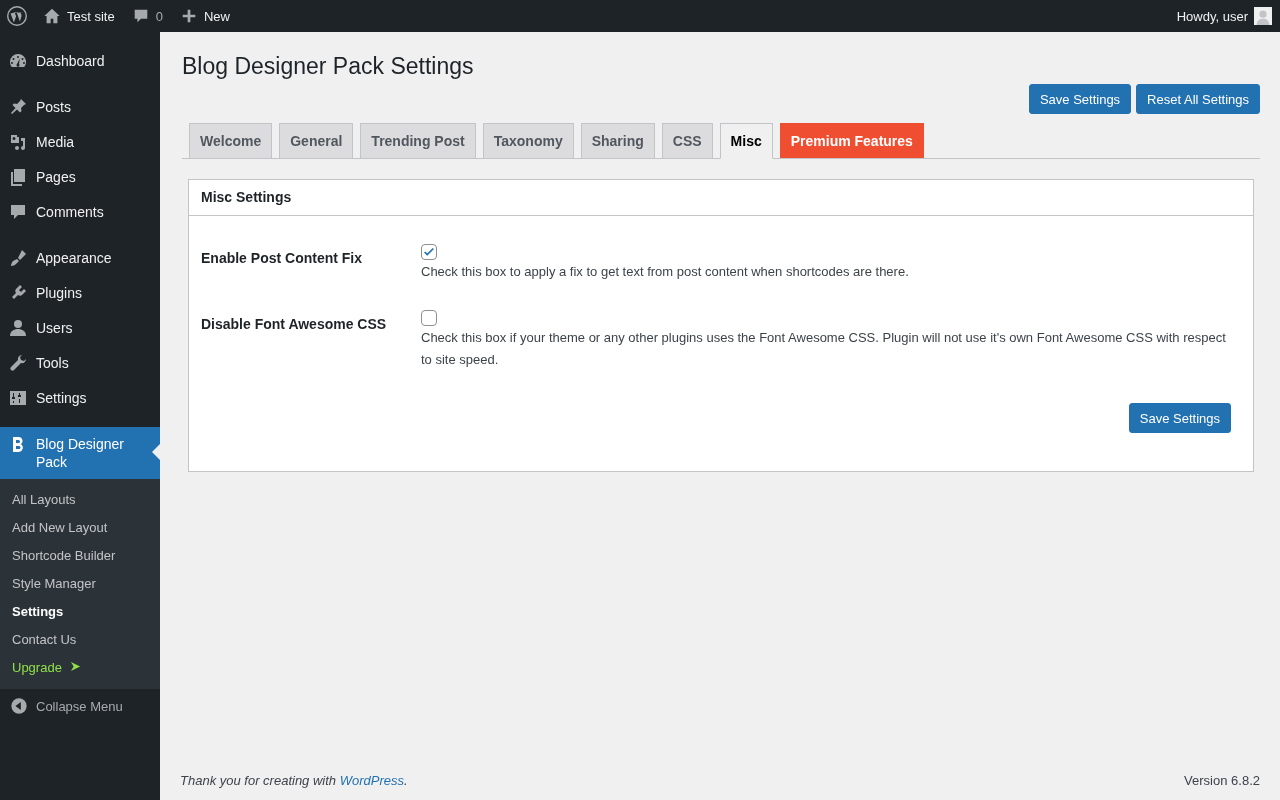 The height and width of the screenshot is (800, 1280). I want to click on comment-icon, so click(18, 212).